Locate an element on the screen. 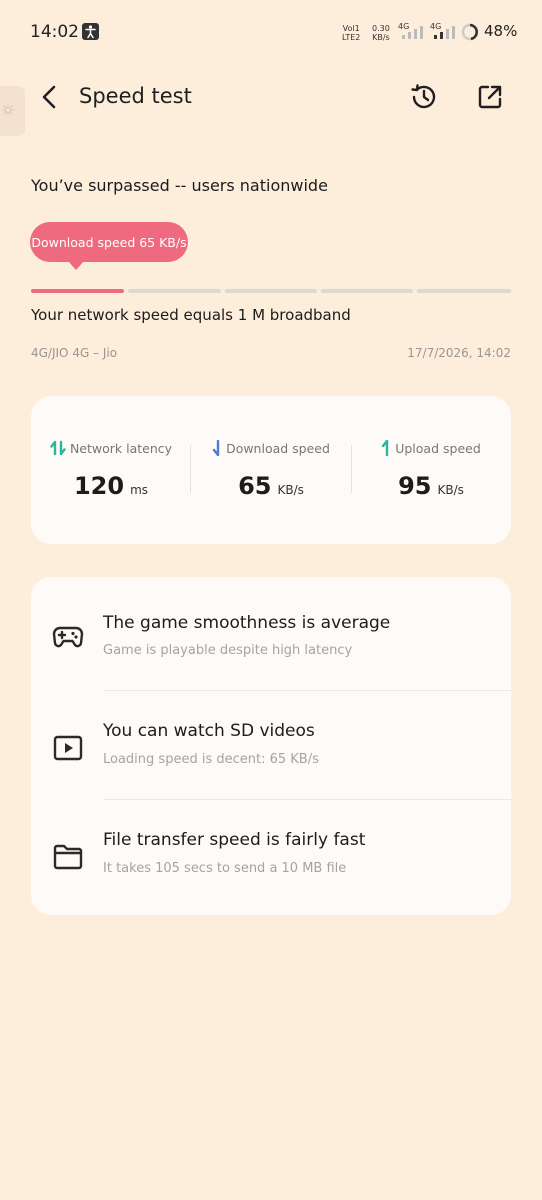 The width and height of the screenshot is (542, 1200). stat-value: 65 is located at coordinates (255, 486).